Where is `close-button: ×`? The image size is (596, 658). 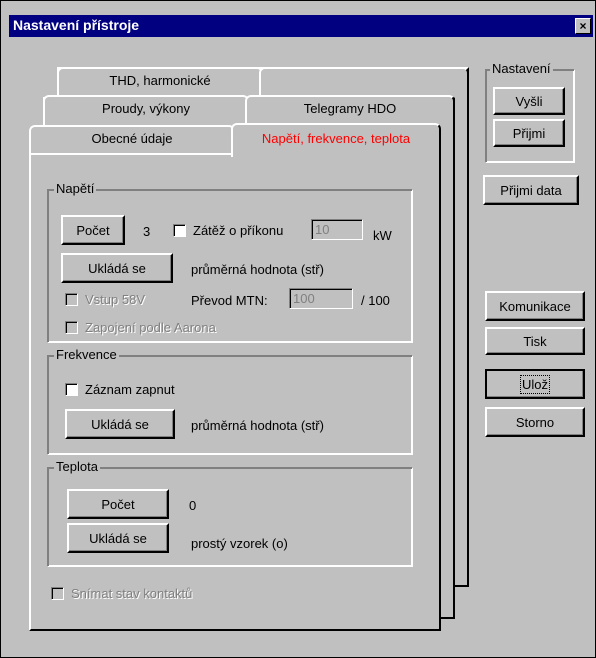
close-button: × is located at coordinates (583, 26).